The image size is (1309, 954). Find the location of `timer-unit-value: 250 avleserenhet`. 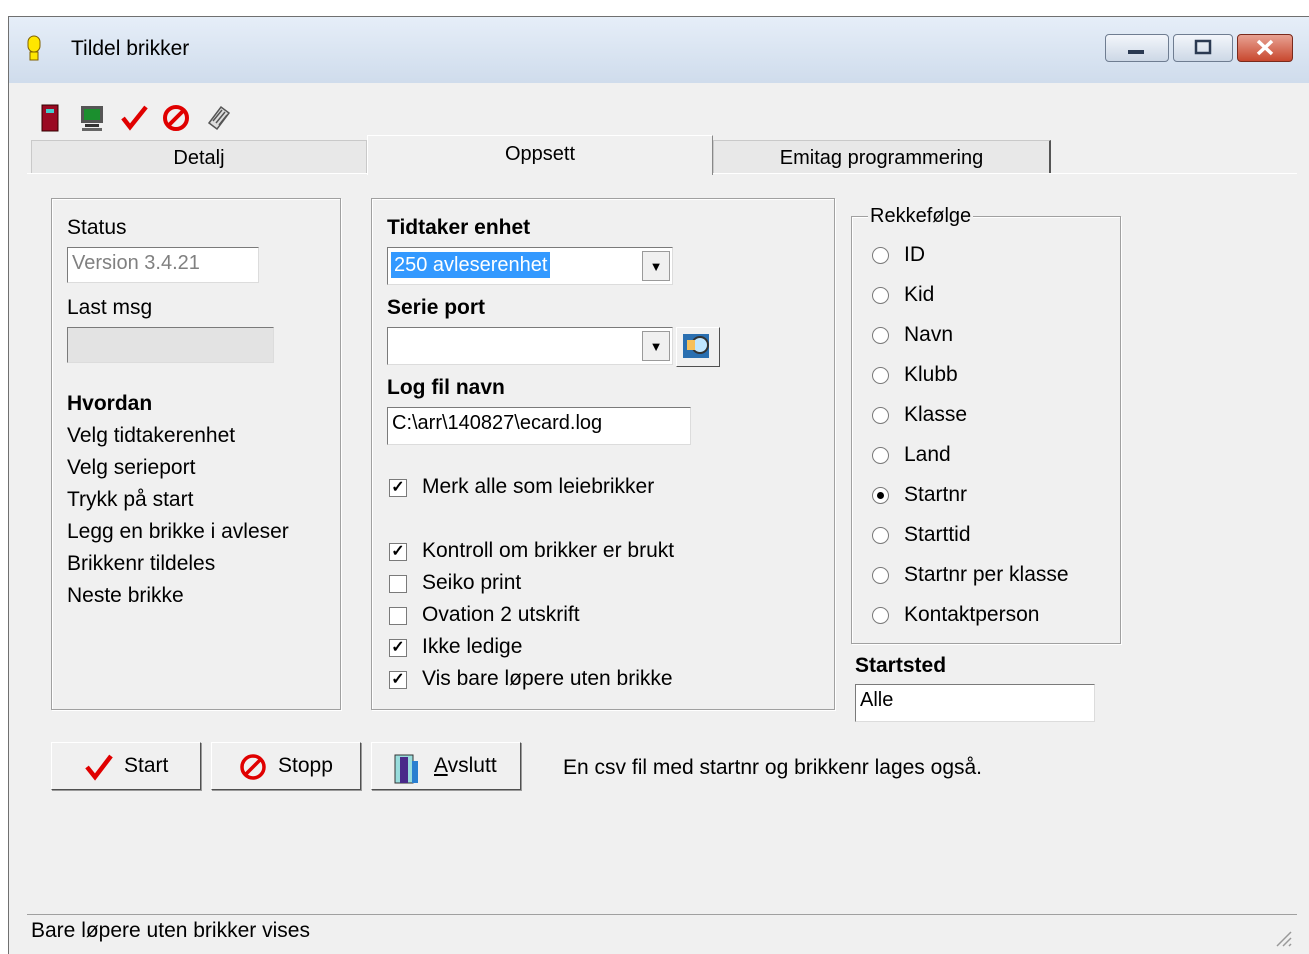

timer-unit-value: 250 avleserenhet is located at coordinates (471, 265).